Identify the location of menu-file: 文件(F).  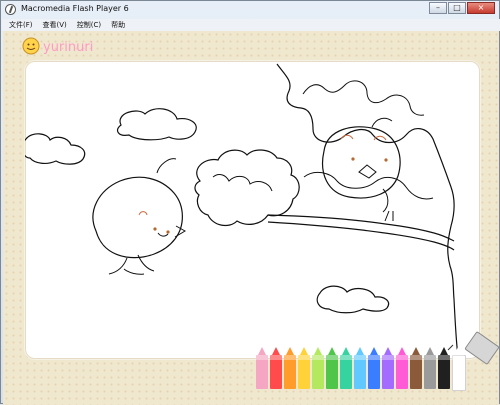
(21, 25).